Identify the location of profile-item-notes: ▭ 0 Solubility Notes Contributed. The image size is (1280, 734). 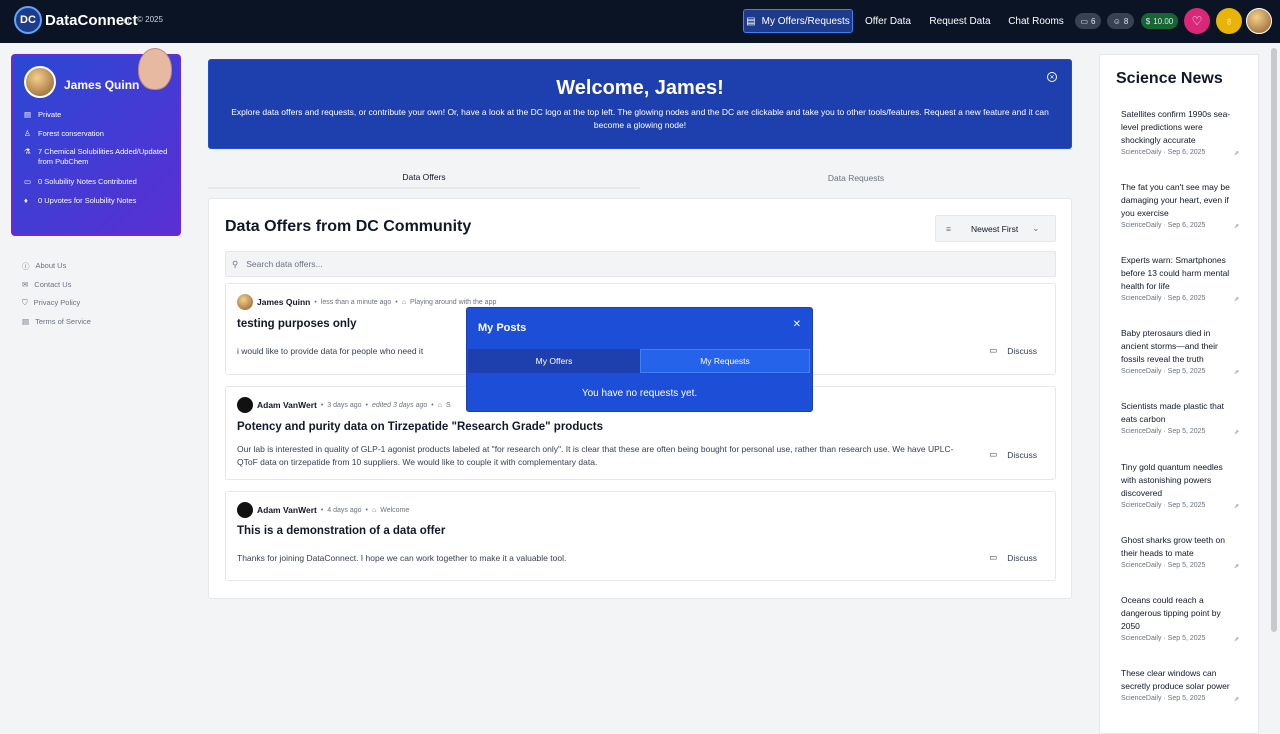
(80, 182).